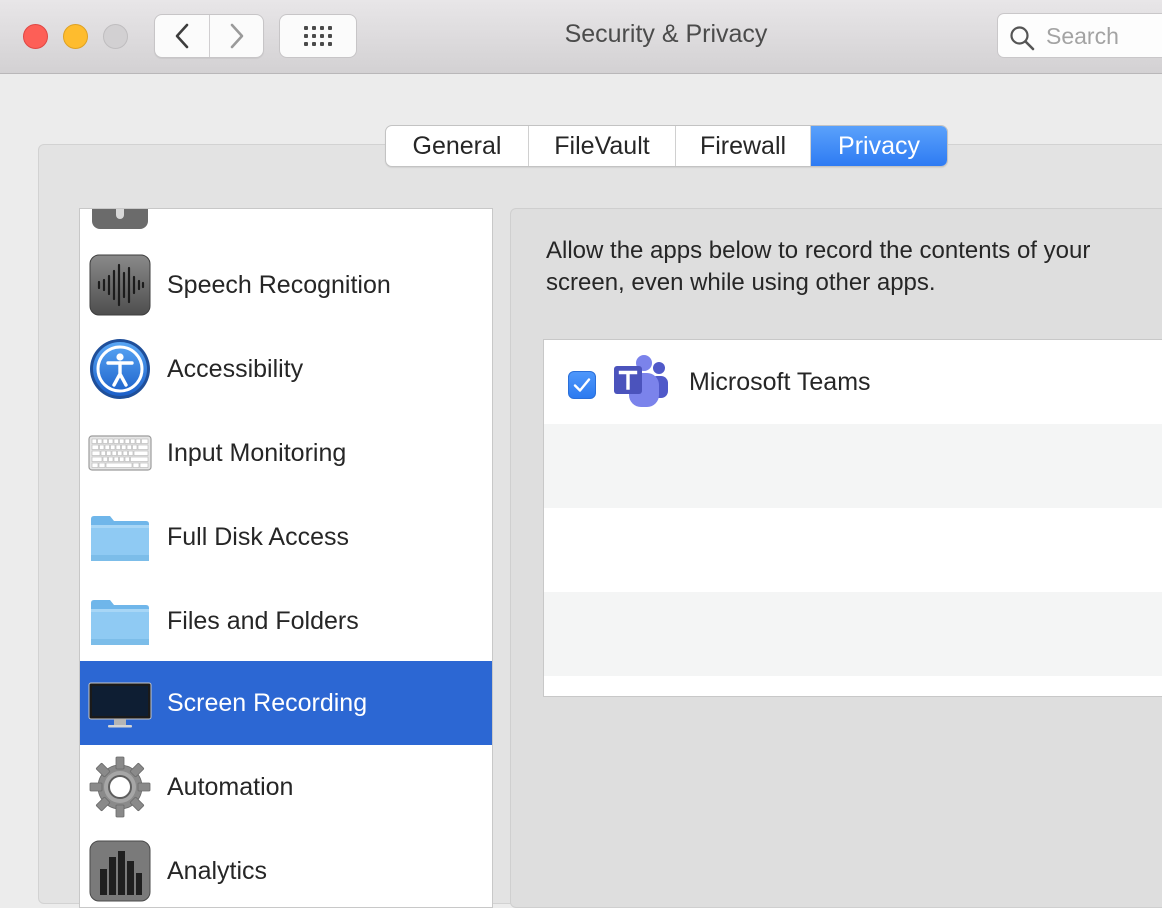  I want to click on back-button, so click(182, 36).